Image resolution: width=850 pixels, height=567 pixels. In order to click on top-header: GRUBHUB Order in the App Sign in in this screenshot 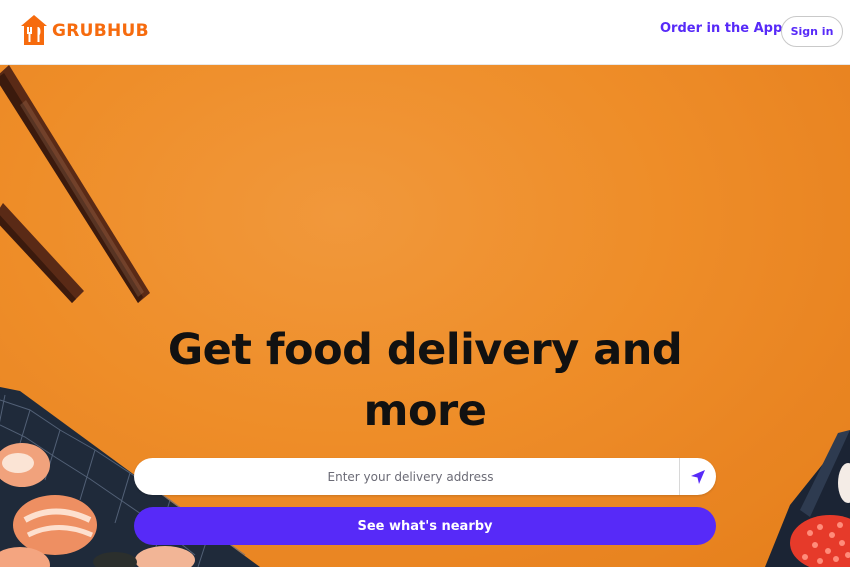, I will do `click(425, 32)`.